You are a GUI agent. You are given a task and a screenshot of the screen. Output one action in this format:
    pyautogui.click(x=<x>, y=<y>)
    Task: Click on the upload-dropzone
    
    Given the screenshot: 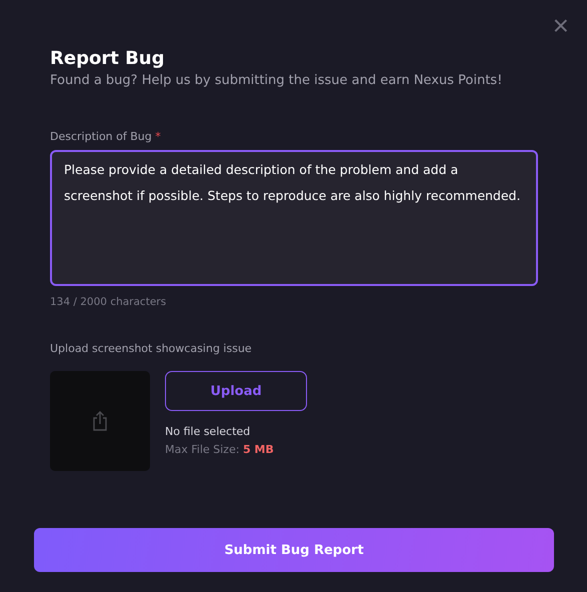 What is the action you would take?
    pyautogui.click(x=100, y=421)
    